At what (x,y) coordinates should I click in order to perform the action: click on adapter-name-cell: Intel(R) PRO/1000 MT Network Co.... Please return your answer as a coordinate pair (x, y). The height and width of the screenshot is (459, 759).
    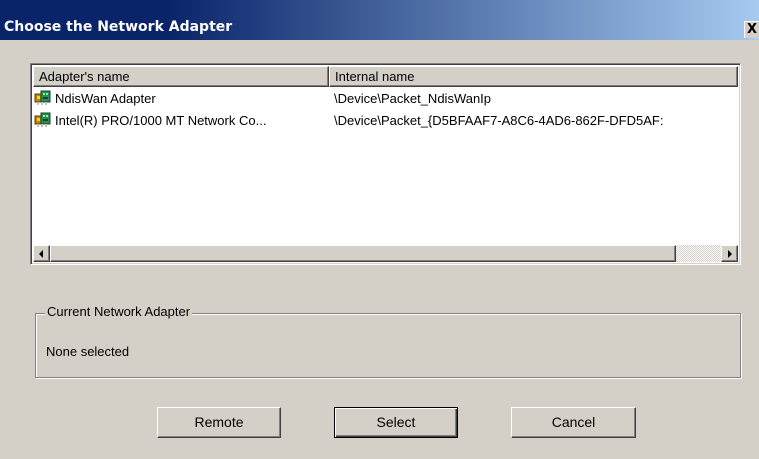
    Looking at the image, I should click on (181, 120).